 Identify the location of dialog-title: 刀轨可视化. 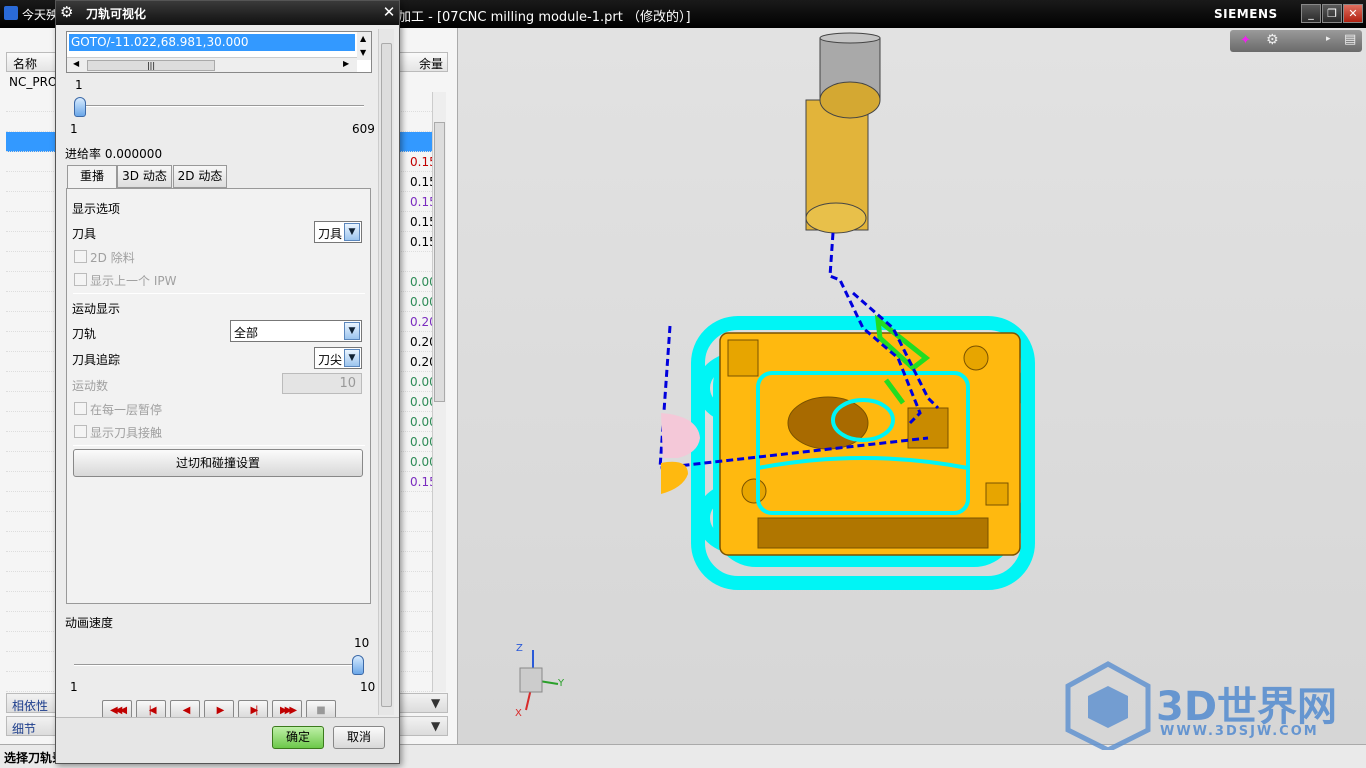
(116, 14).